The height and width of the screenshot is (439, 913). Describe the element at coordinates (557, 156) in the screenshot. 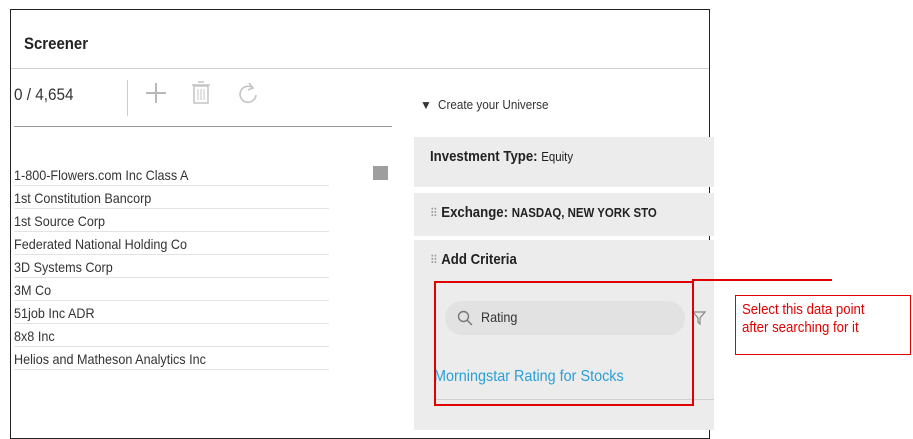

I see `investment-type-value: Equity` at that location.